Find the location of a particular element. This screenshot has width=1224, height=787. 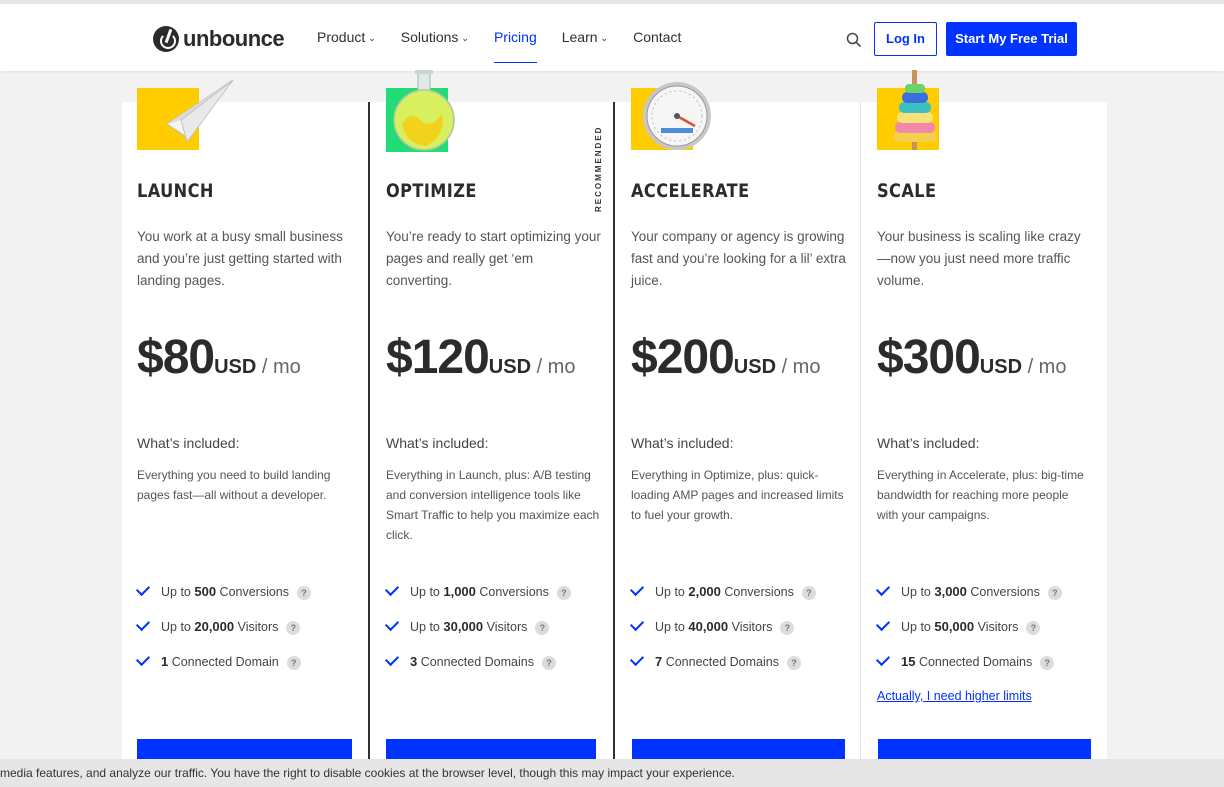

price-amount: $80 is located at coordinates (176, 357).